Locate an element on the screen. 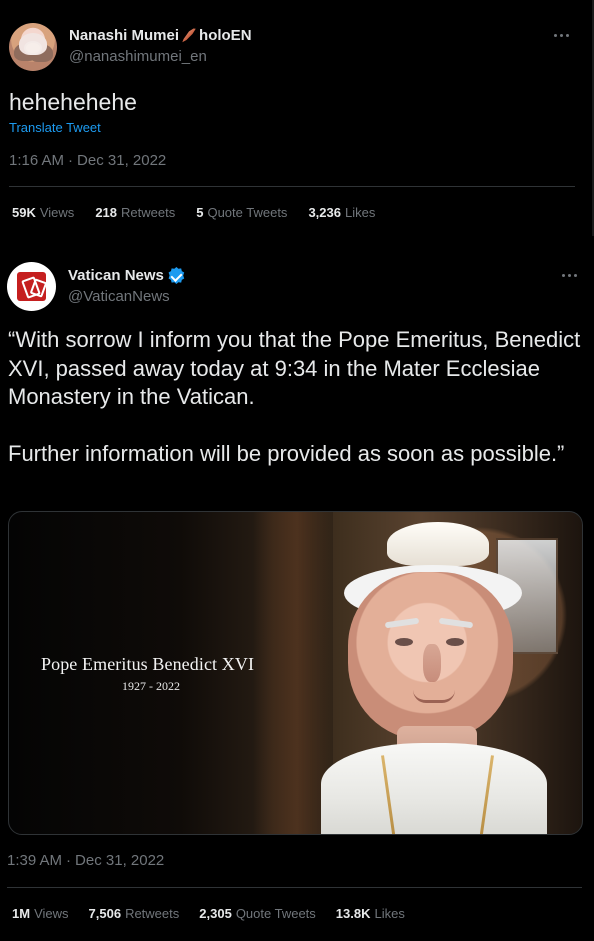 This screenshot has width=594, height=941. tweet1-quote-tweets-count: 5 is located at coordinates (200, 212).